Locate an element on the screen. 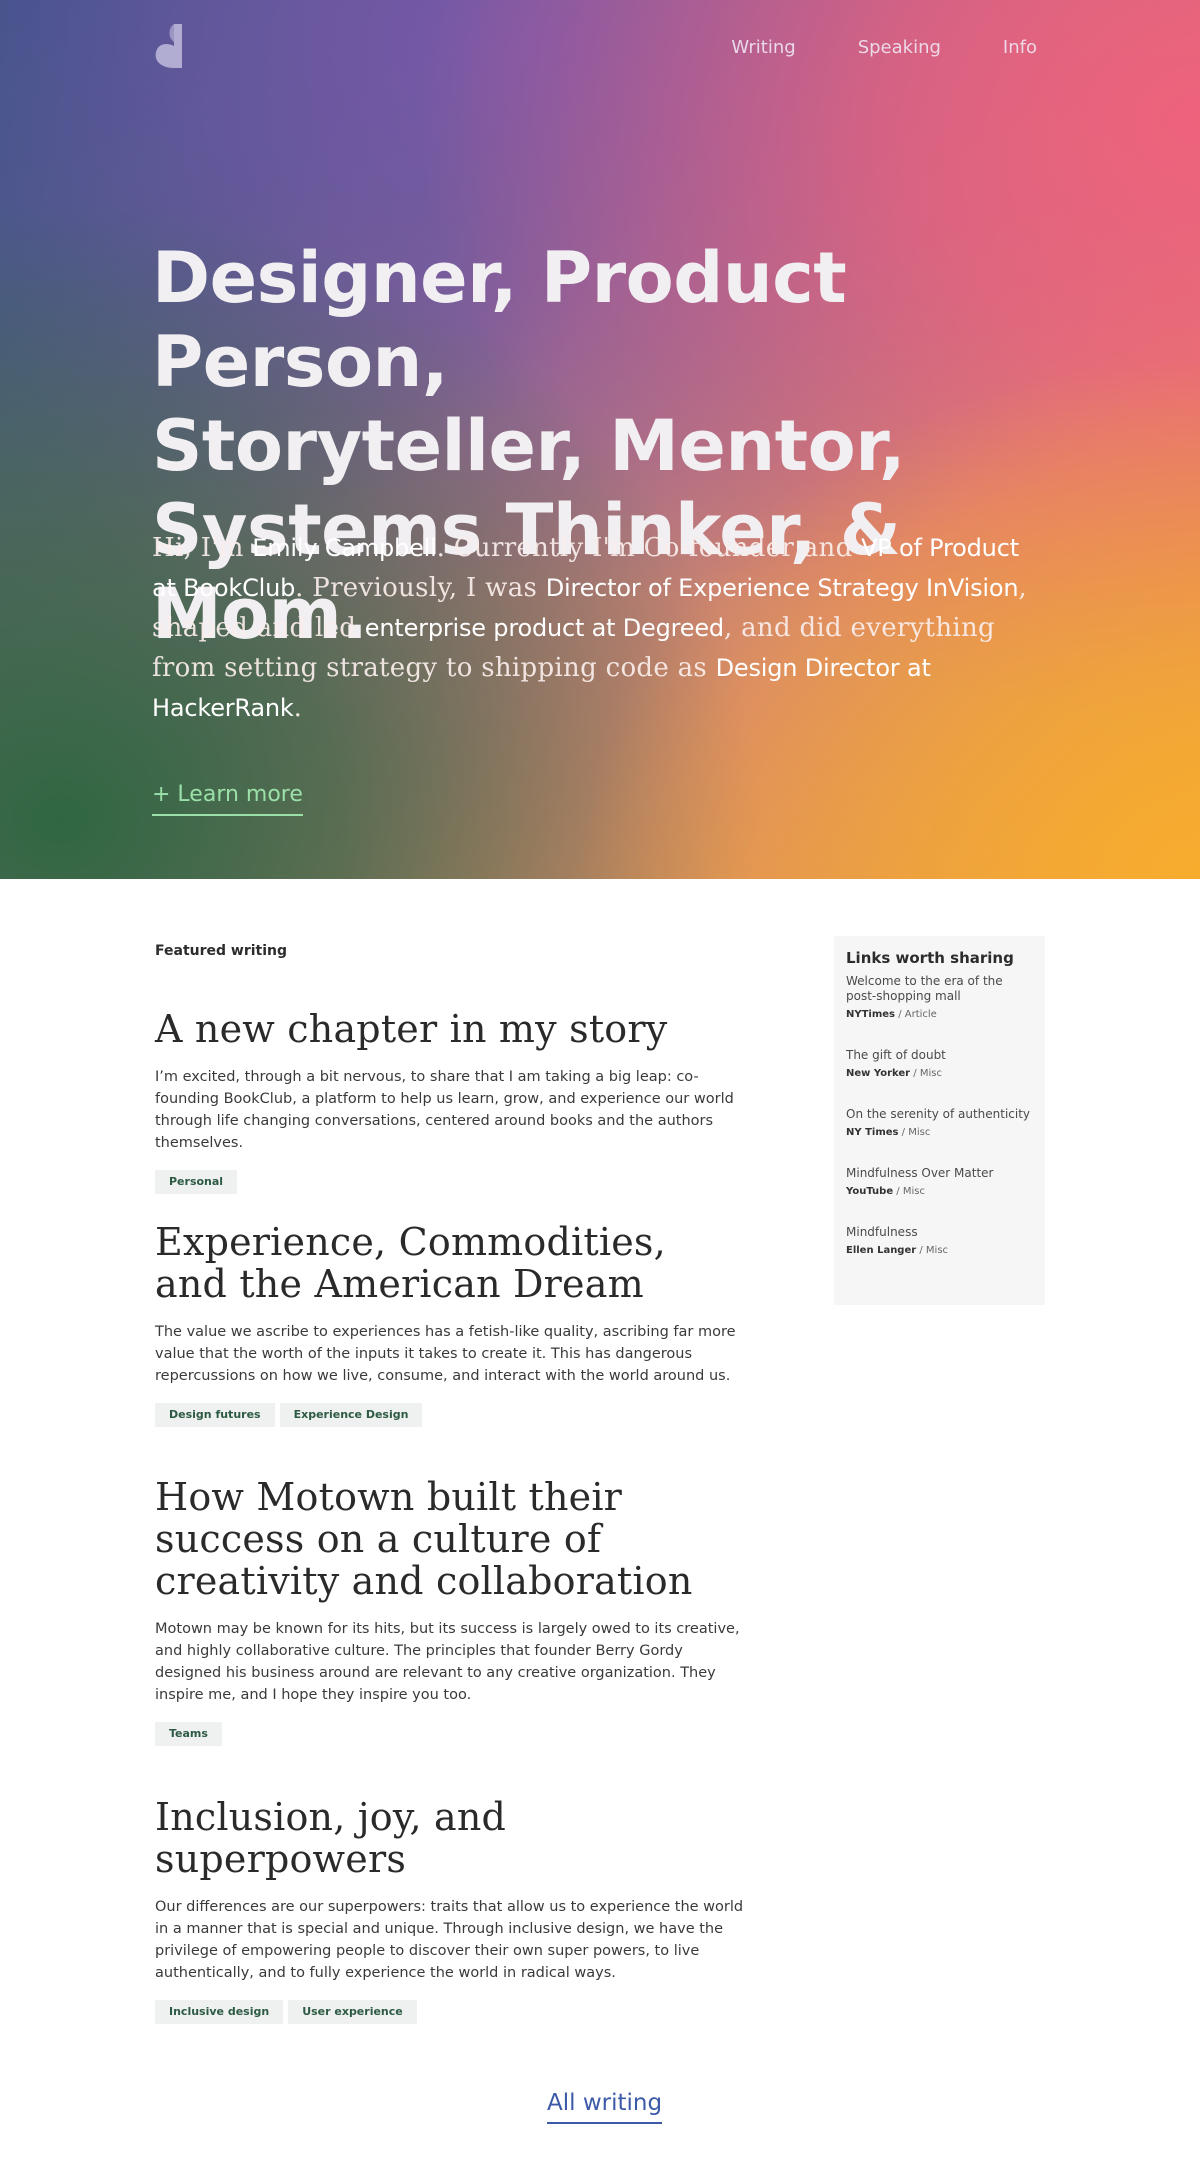 The height and width of the screenshot is (2182, 1200). all-writing-link: All writing is located at coordinates (605, 2107).